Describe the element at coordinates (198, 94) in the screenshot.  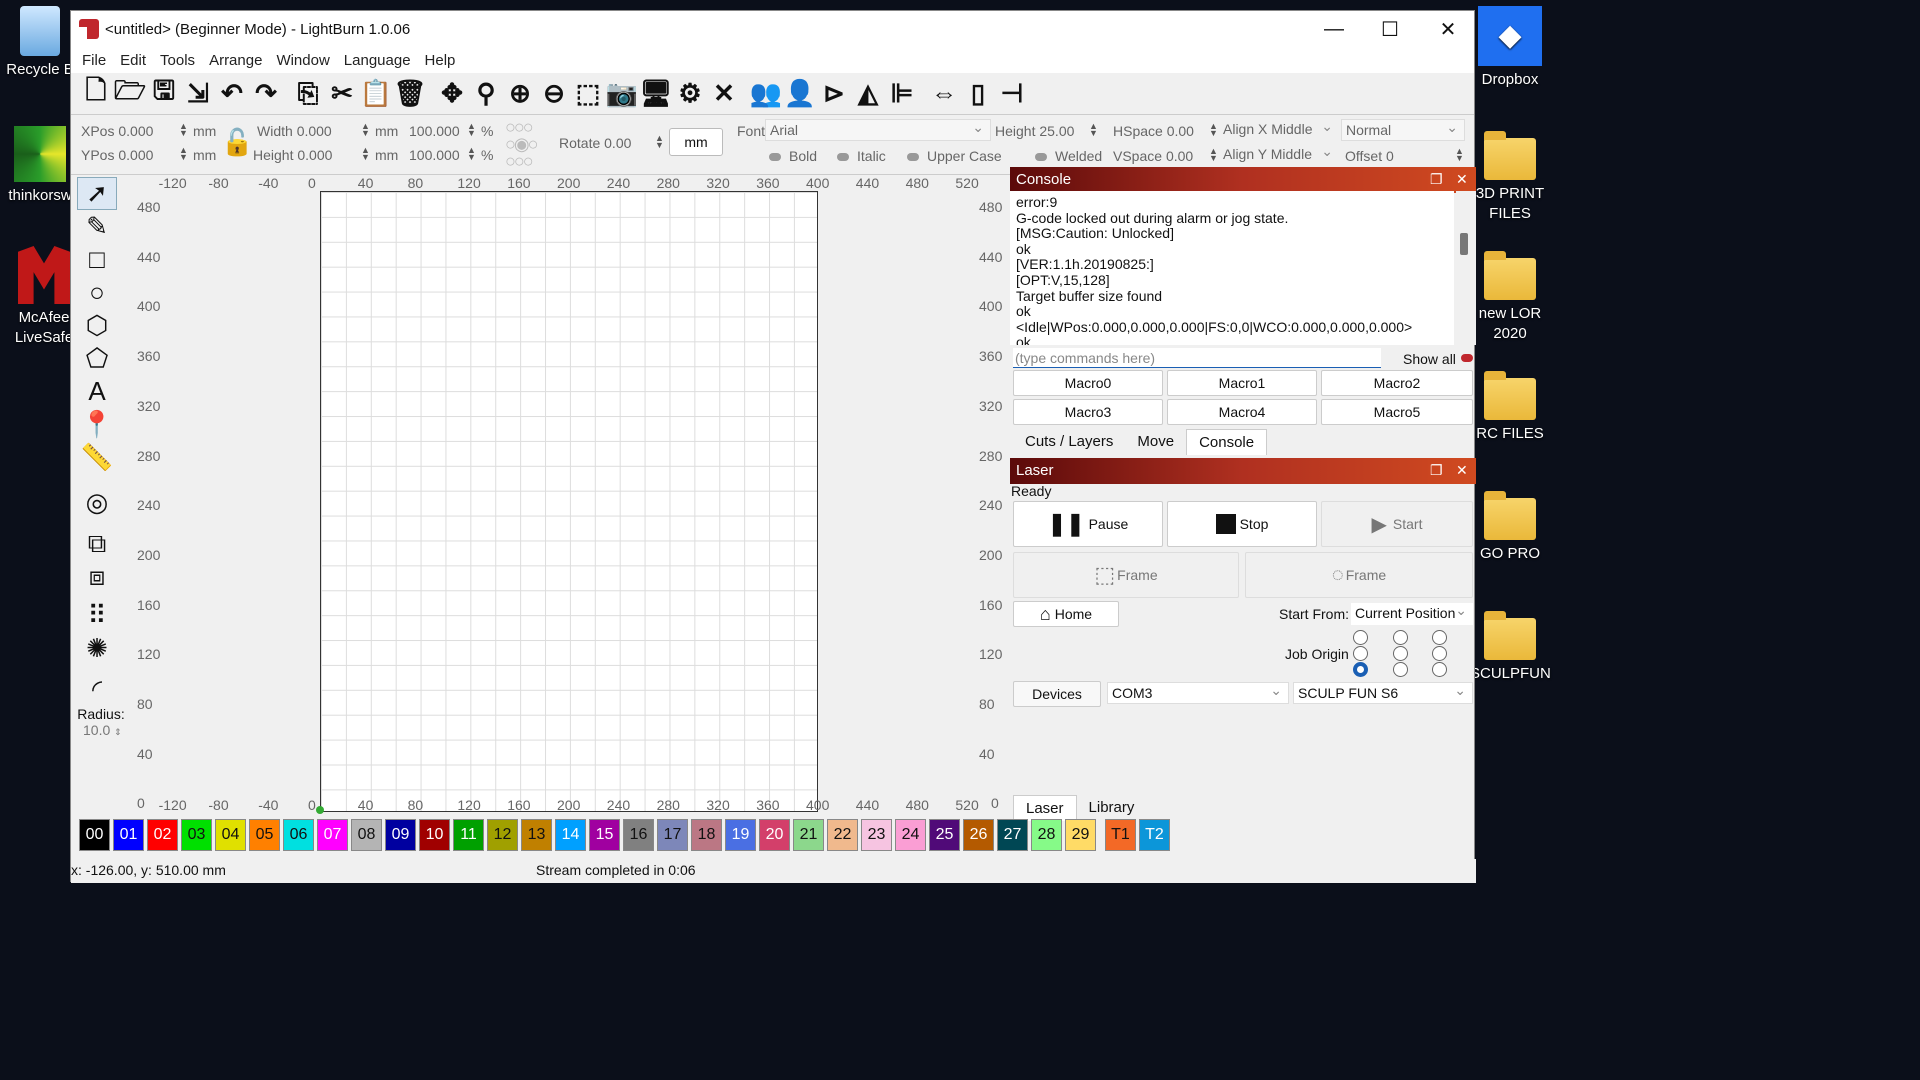
I see `import-icon: ⇲` at that location.